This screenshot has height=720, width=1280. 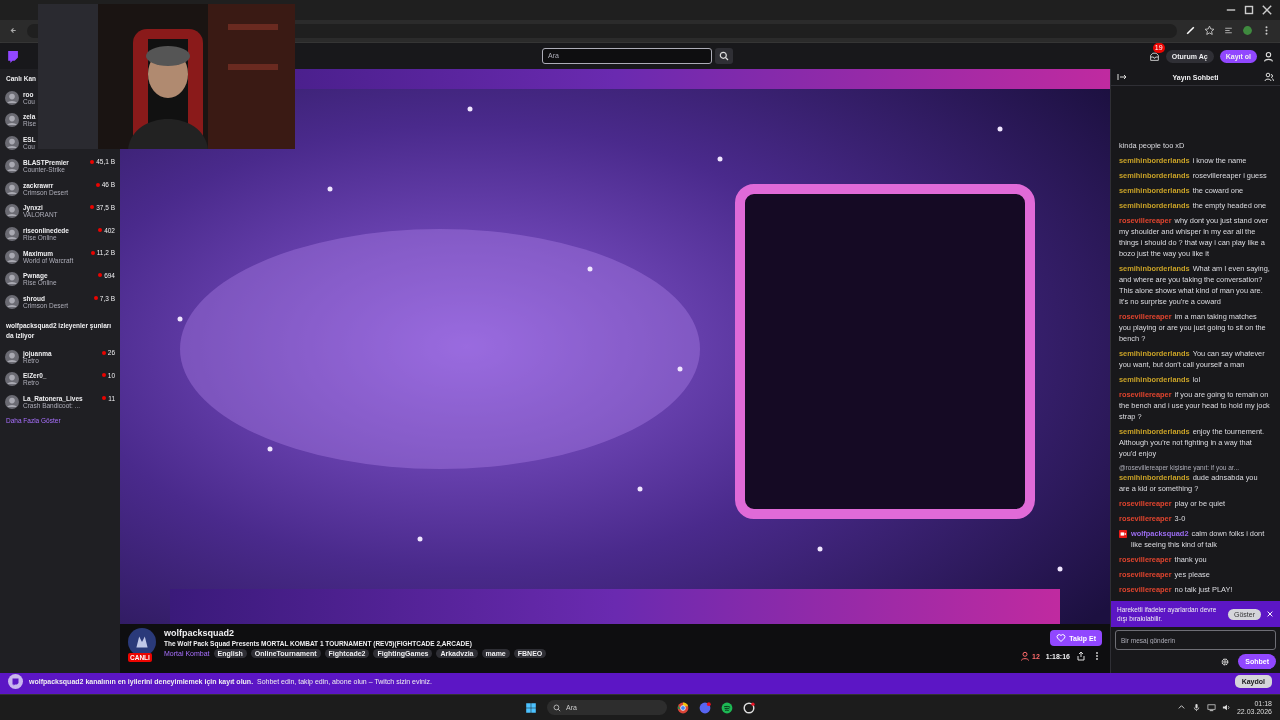 What do you see at coordinates (727, 707) in the screenshot?
I see `music-app-icon` at bounding box center [727, 707].